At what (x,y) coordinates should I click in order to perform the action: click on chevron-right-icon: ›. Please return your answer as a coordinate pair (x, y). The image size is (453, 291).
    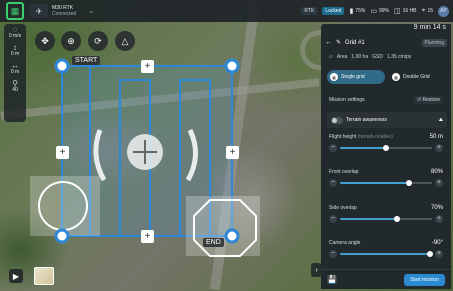
    Looking at the image, I should click on (316, 270).